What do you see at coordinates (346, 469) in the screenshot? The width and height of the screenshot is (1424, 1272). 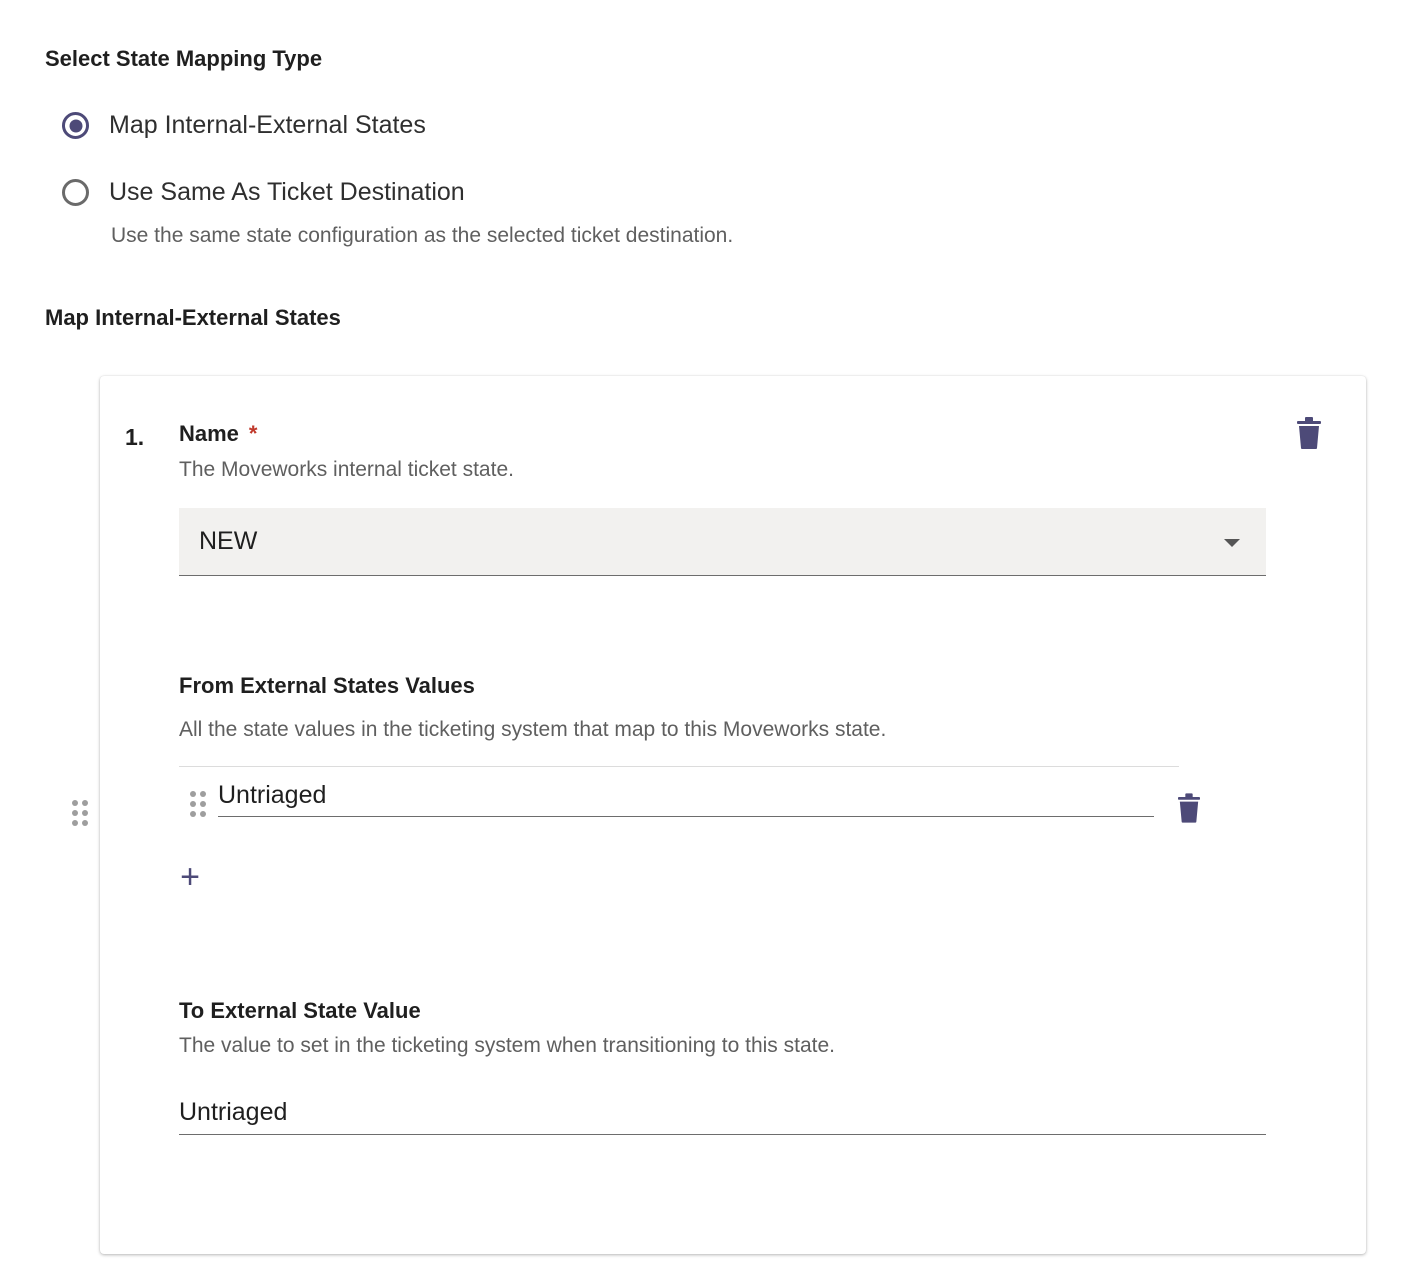 I see `name-helper-text: The Moveworks internal ticket state.` at bounding box center [346, 469].